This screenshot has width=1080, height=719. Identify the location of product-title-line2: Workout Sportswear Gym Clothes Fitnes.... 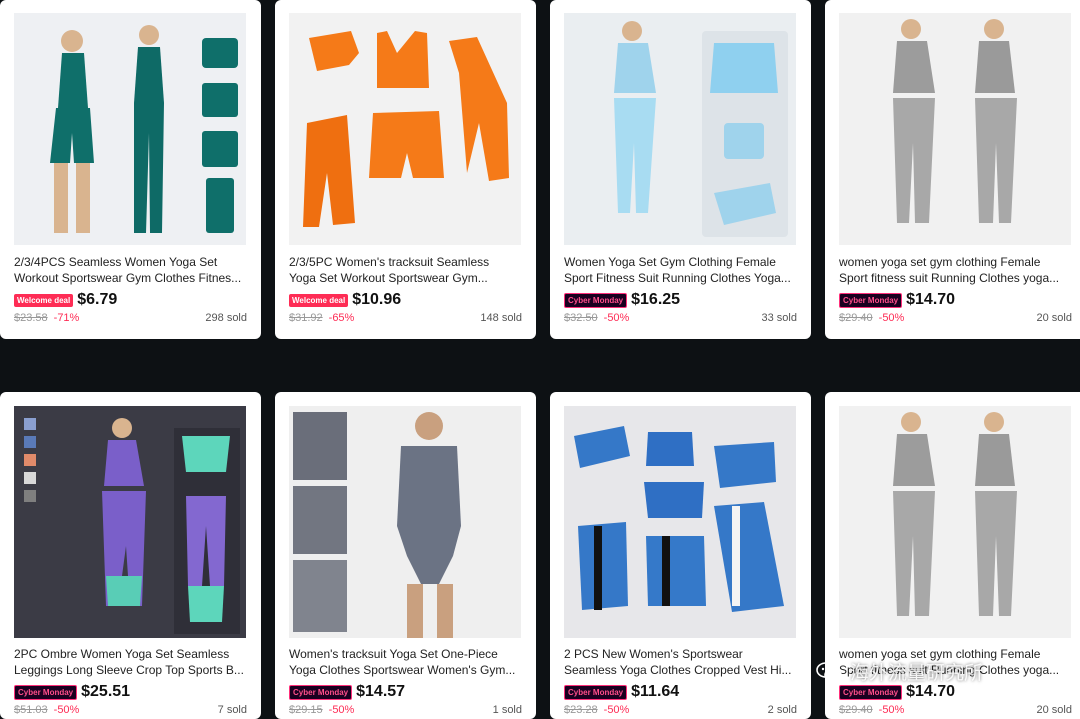
(128, 278).